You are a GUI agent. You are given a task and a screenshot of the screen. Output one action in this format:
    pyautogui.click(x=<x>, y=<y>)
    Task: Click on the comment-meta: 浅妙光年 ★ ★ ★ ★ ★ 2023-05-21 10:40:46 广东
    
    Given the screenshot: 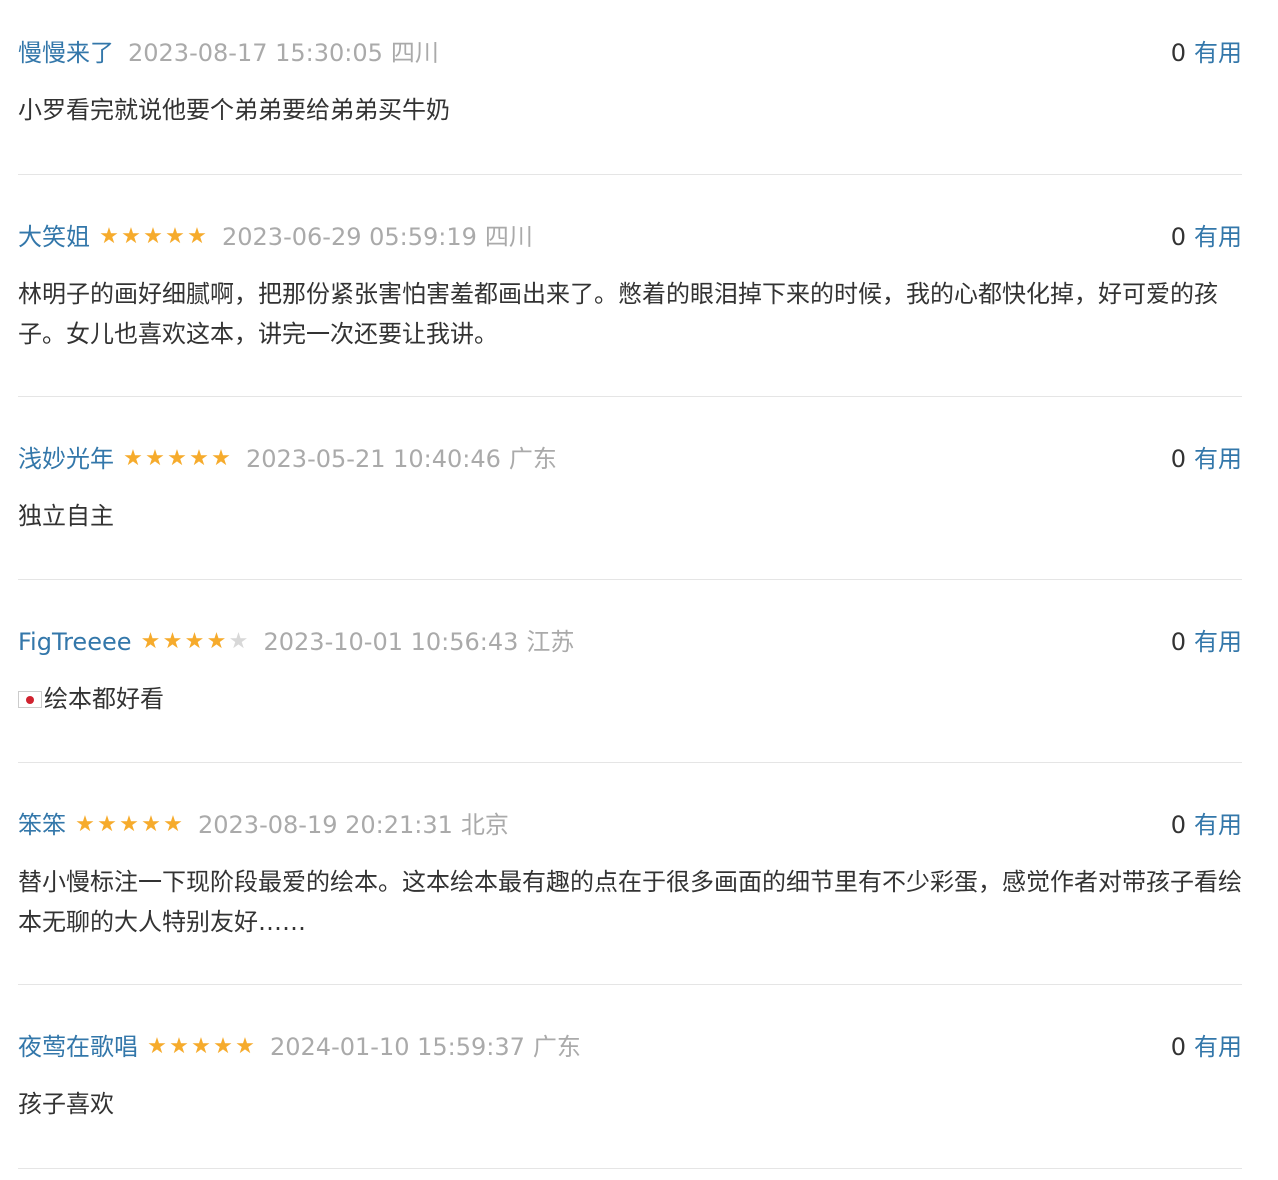 What is the action you would take?
    pyautogui.click(x=287, y=459)
    